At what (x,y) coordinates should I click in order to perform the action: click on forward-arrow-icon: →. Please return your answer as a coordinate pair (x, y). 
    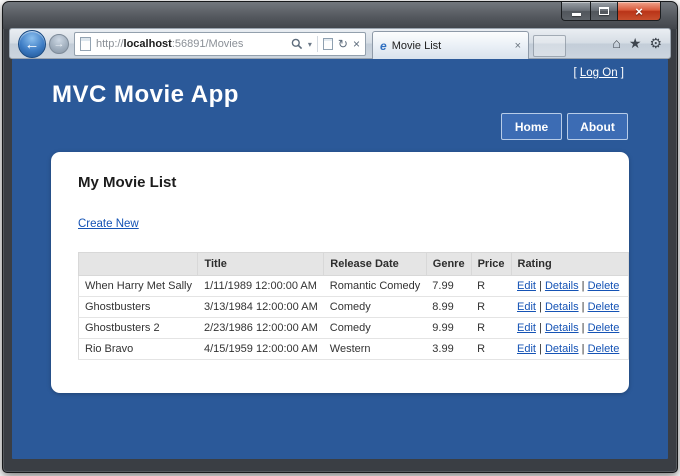
    Looking at the image, I should click on (59, 44).